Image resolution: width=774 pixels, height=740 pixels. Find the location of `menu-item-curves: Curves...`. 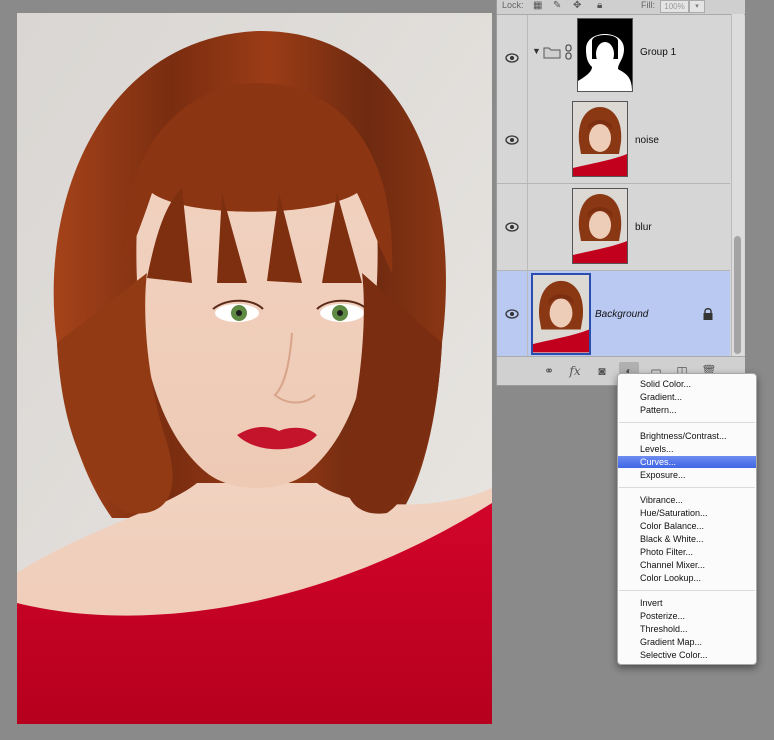

menu-item-curves: Curves... is located at coordinates (687, 462).